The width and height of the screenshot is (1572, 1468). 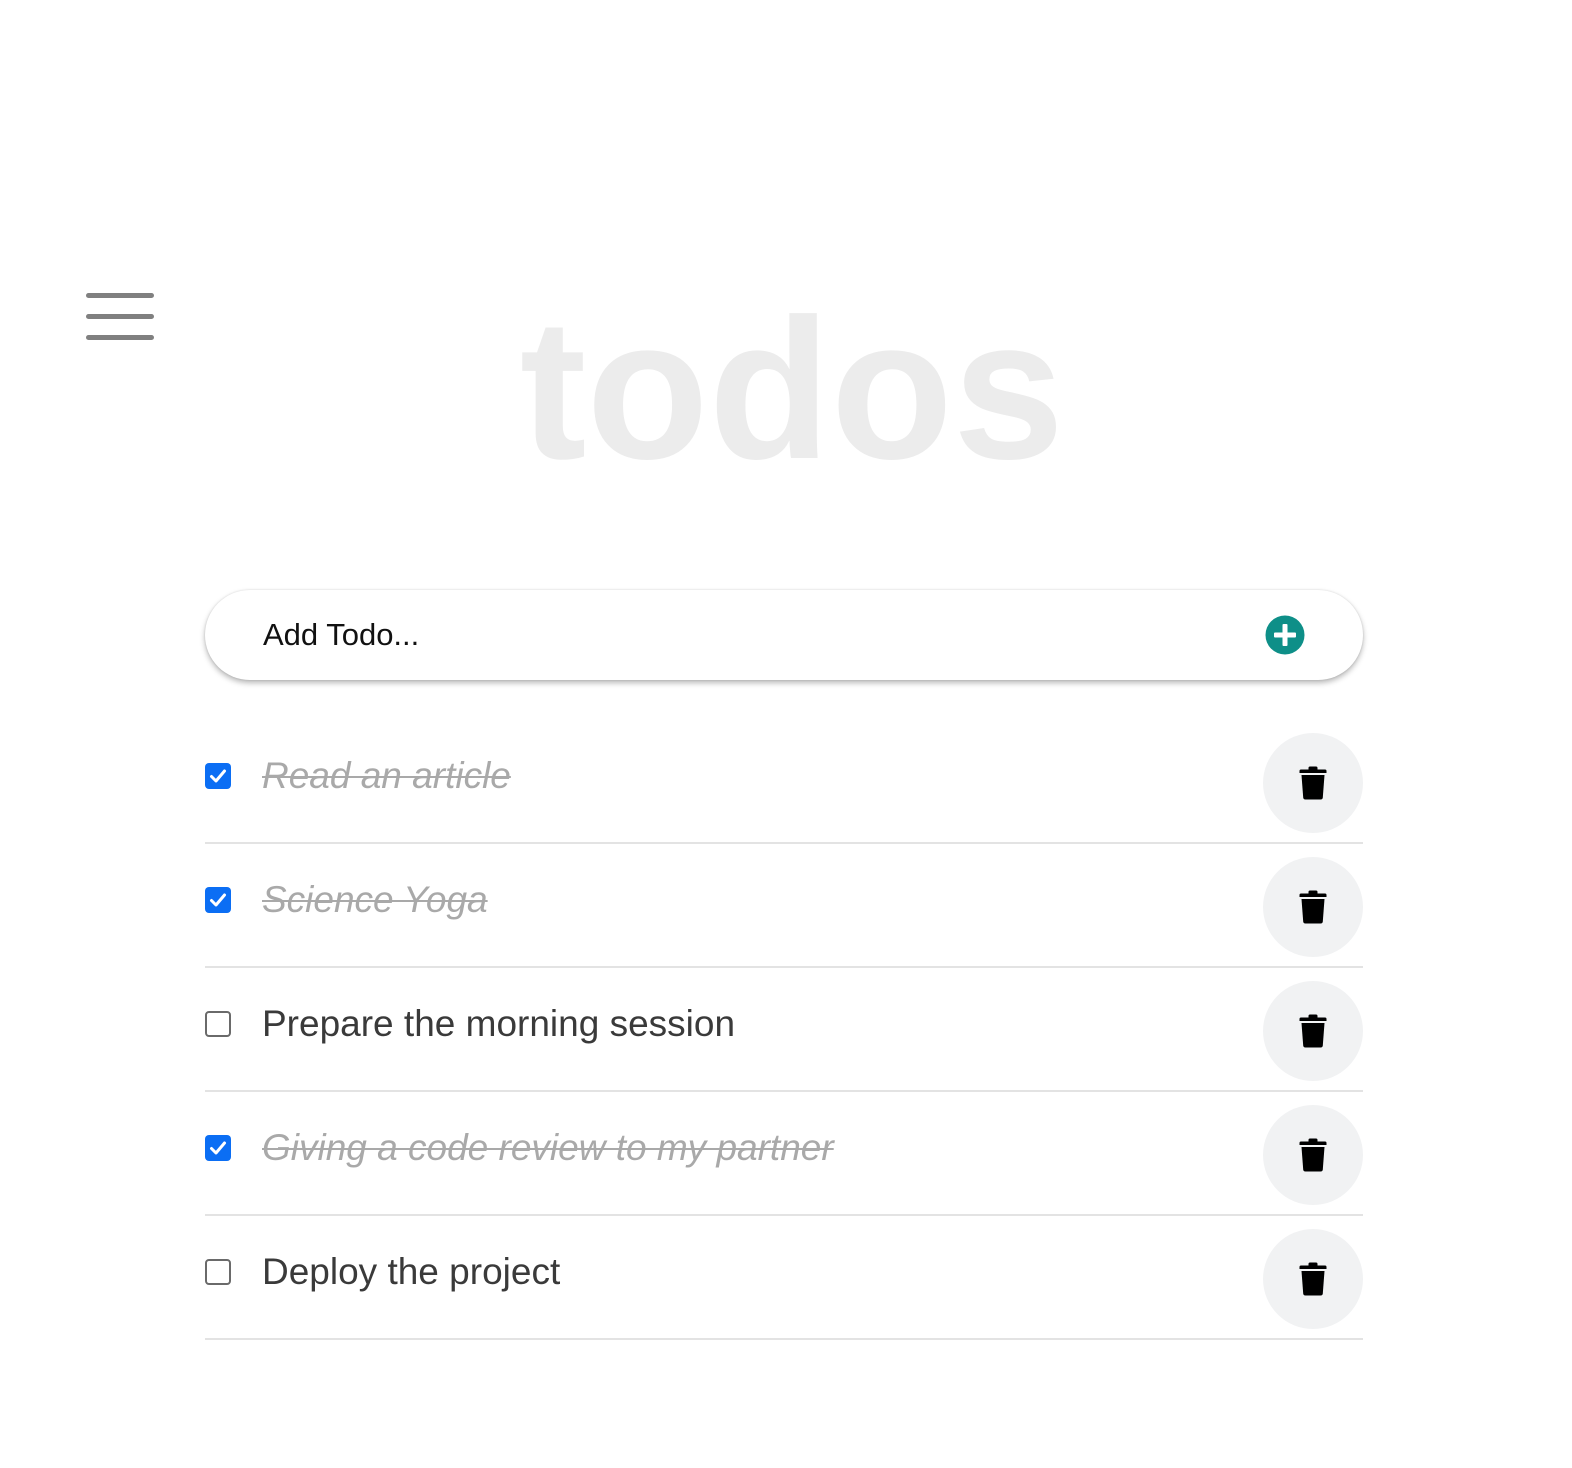 I want to click on todo-text: Giving a code review to my partner, so click(x=548, y=1147).